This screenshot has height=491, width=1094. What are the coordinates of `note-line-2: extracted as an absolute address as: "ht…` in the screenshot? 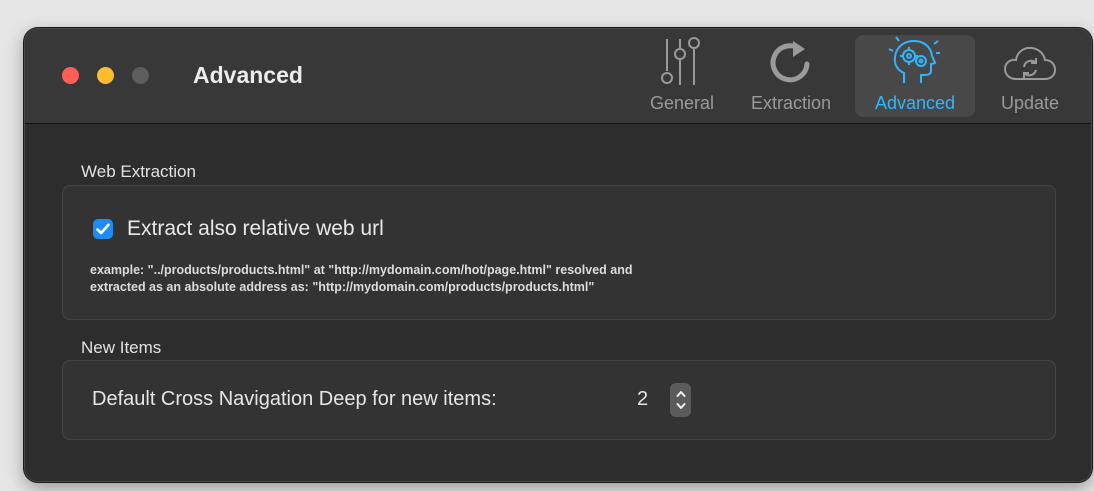 It's located at (342, 287).